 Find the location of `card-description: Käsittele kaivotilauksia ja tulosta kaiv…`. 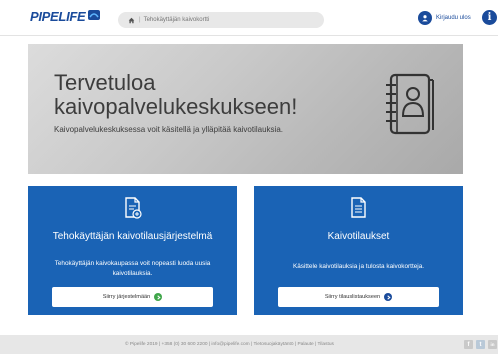

card-description: Käsittele kaivotilauksia ja tulosta kaiv… is located at coordinates (358, 266).